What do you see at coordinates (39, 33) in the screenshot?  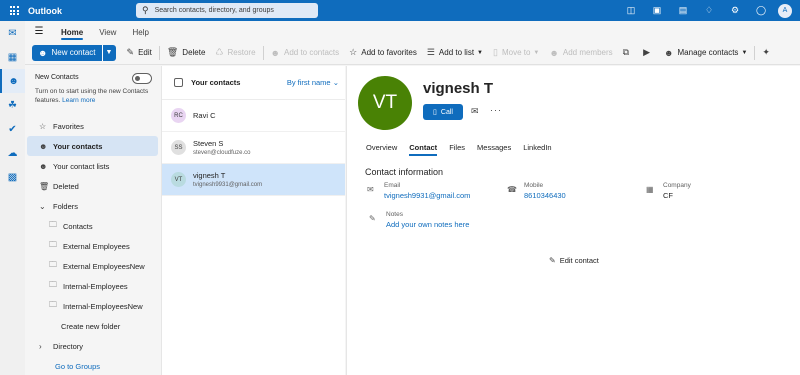 I see `hamburger-menu-icon: ☰` at bounding box center [39, 33].